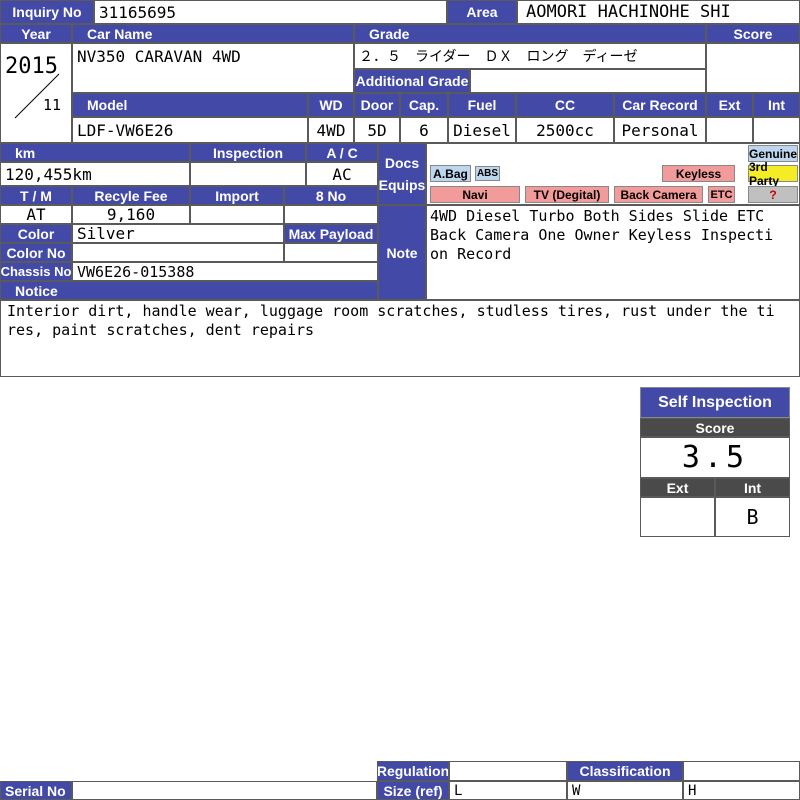 The width and height of the screenshot is (800, 800). Describe the element at coordinates (331, 105) in the screenshot. I see `wd-label: WD` at that location.